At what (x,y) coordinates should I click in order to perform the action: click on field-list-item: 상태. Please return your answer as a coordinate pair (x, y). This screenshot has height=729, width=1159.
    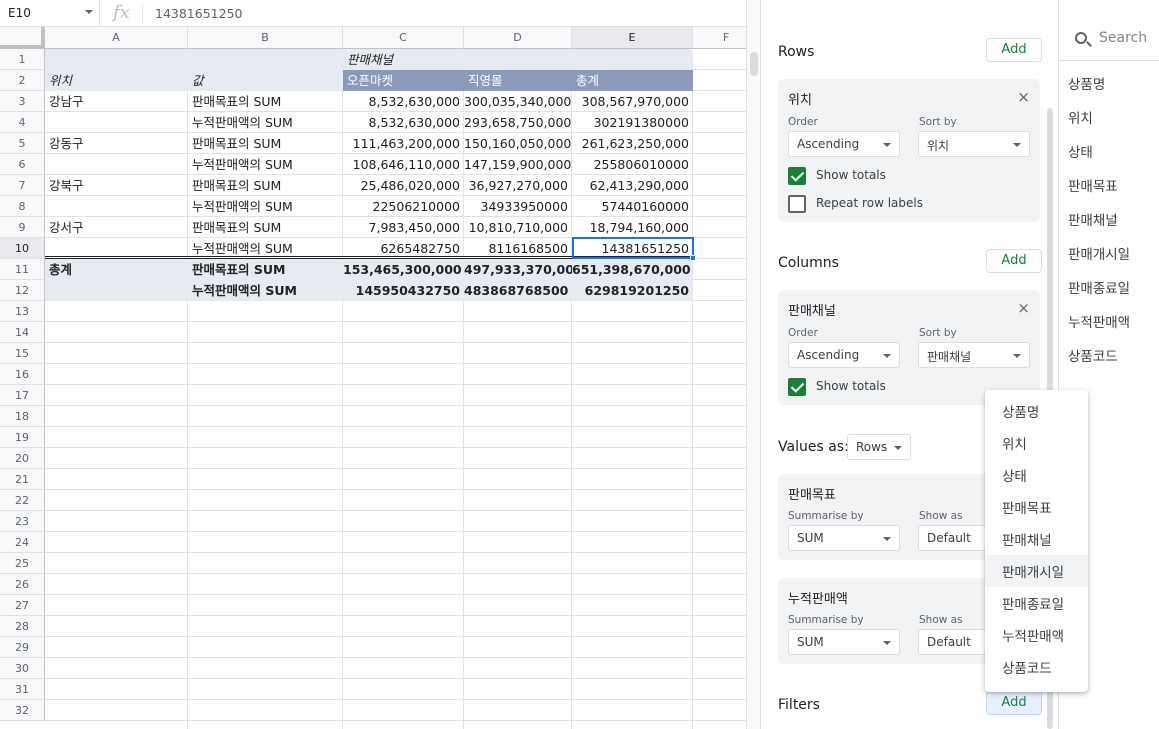
    Looking at the image, I should click on (1080, 151).